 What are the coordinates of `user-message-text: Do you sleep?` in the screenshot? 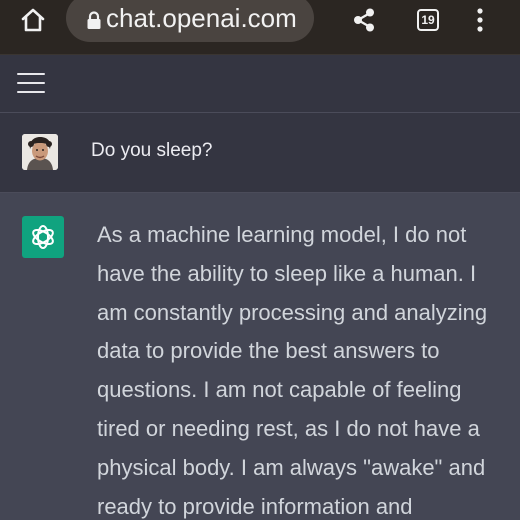 It's located at (152, 150).